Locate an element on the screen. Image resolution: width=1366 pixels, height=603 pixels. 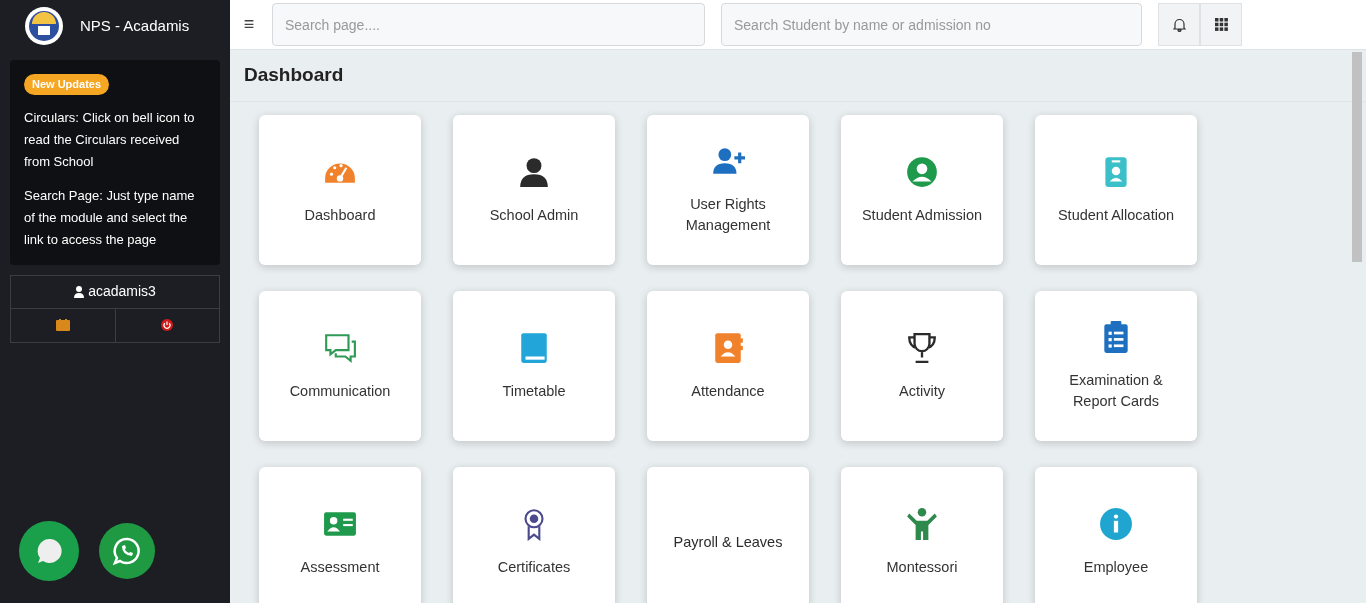
chat-button is located at coordinates (49, 551).